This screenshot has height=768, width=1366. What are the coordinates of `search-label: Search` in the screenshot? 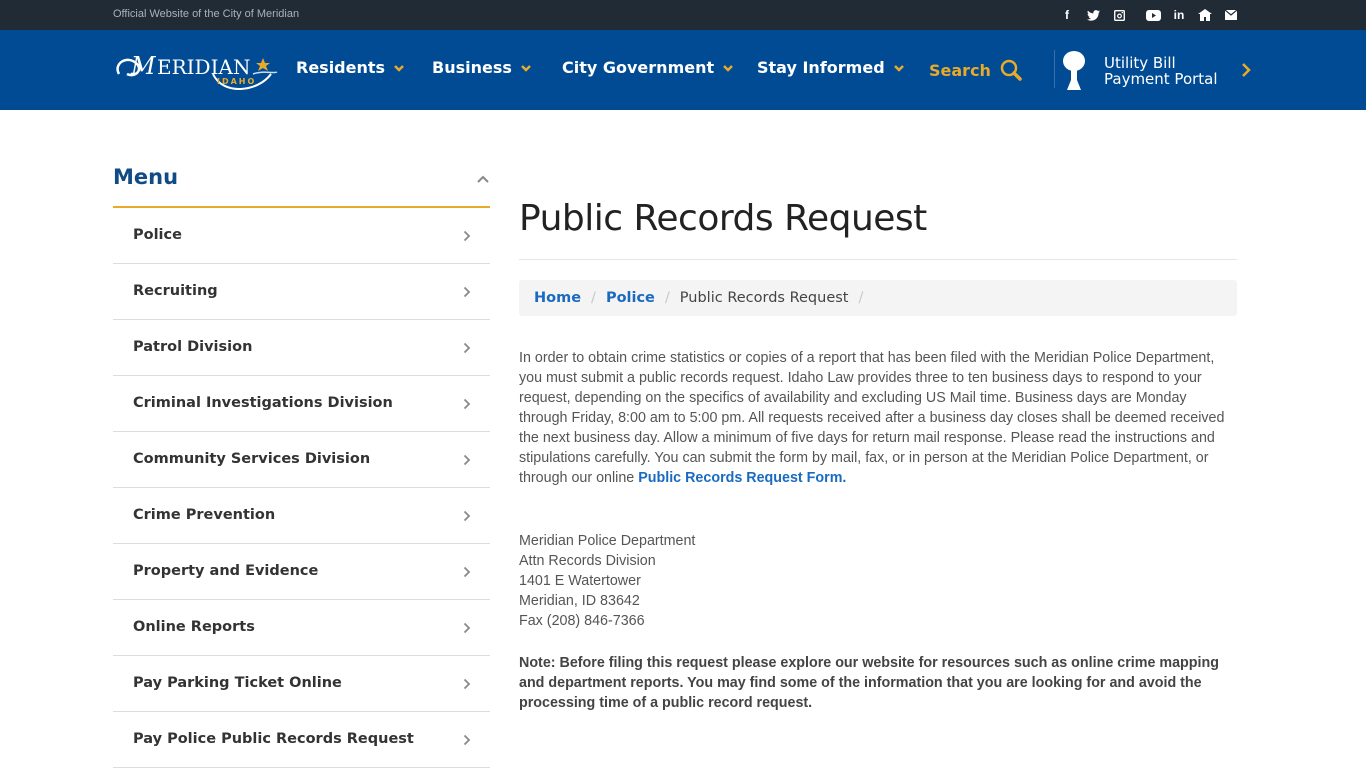 It's located at (960, 70).